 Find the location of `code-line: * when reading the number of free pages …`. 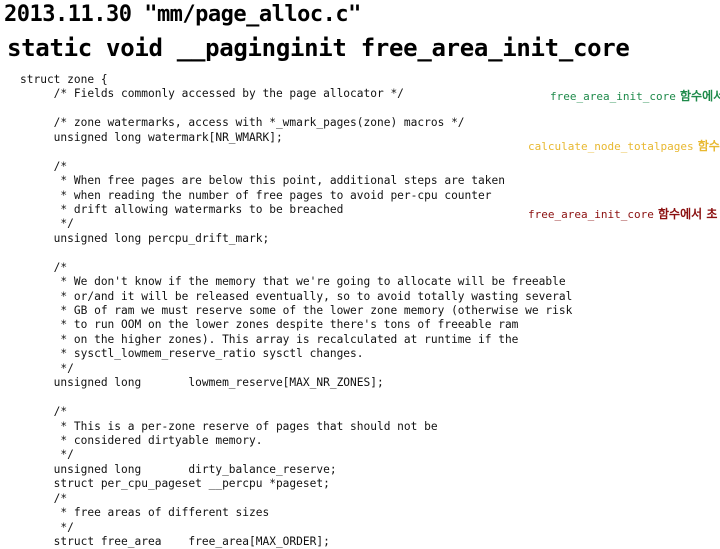

code-line: * when reading the number of free pages … is located at coordinates (256, 195).